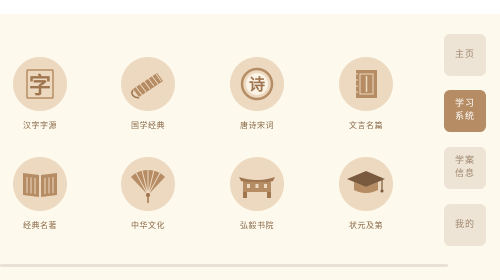  I want to click on grid-item-label: 国学经典, so click(148, 125).